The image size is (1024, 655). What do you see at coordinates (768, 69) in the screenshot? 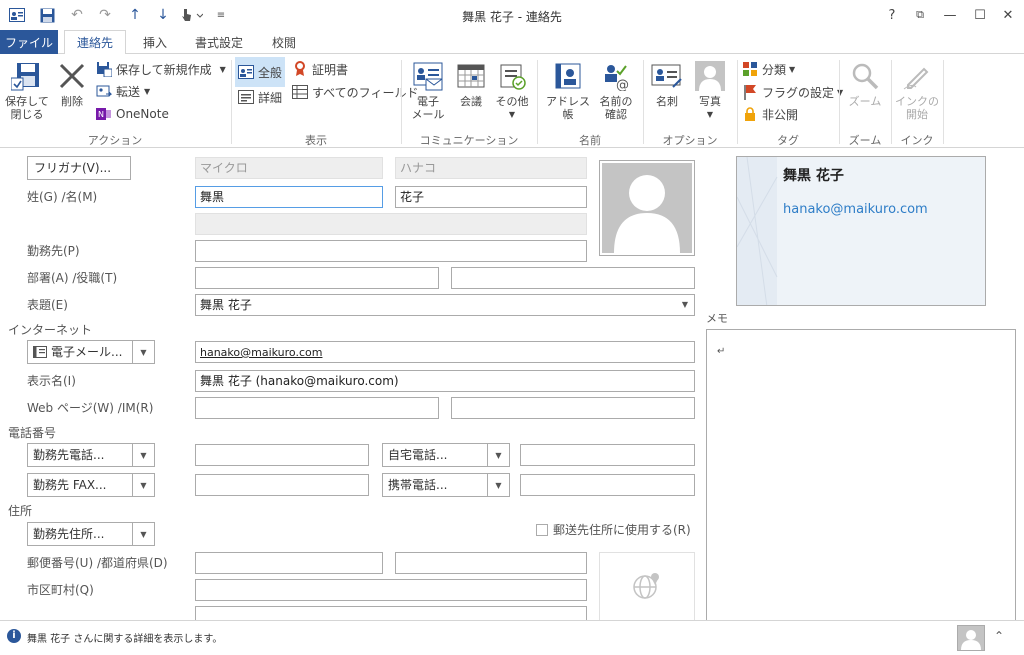
I see `categorize-button: 分類 ▼` at bounding box center [768, 69].